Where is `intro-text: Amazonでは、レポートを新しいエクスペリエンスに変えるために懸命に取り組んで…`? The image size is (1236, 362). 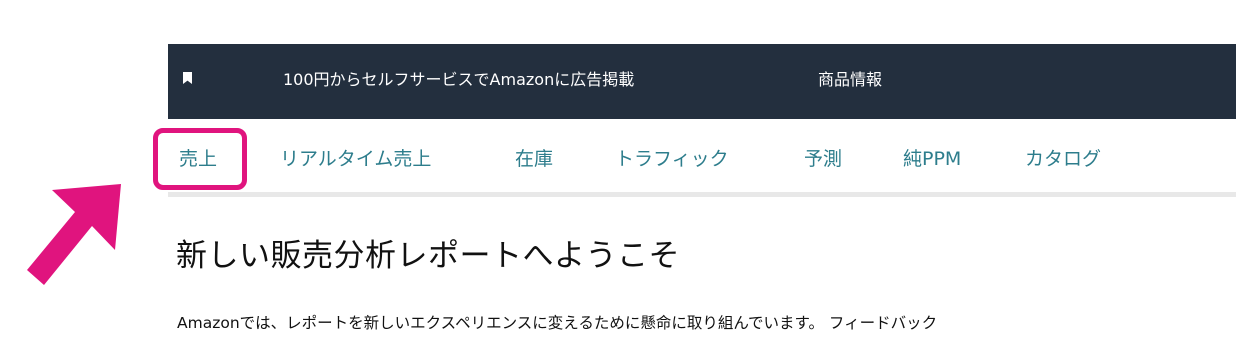 intro-text: Amazonでは、レポートを新しいエクスペリエンスに変えるために懸命に取り組んで… is located at coordinates (557, 323).